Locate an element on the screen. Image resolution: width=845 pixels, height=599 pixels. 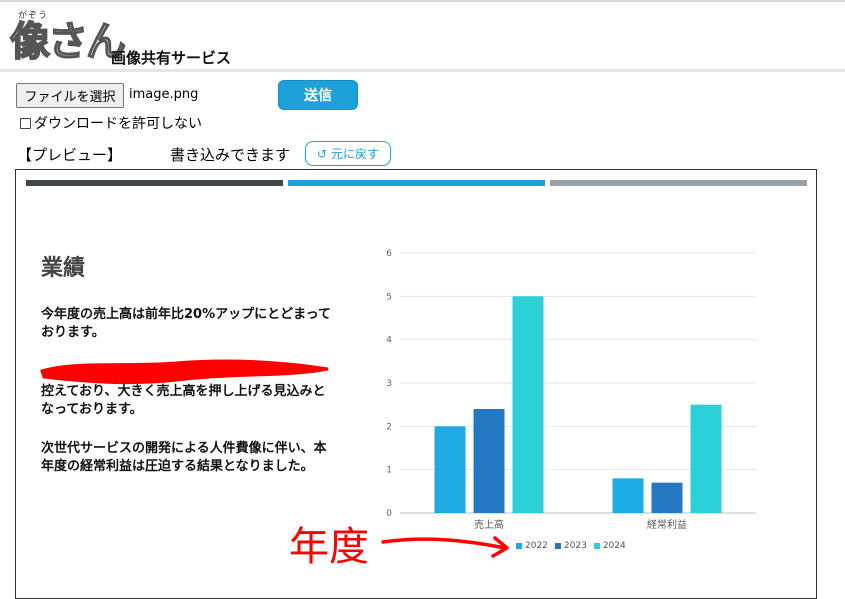
y-tick-label: 2 is located at coordinates (389, 427).